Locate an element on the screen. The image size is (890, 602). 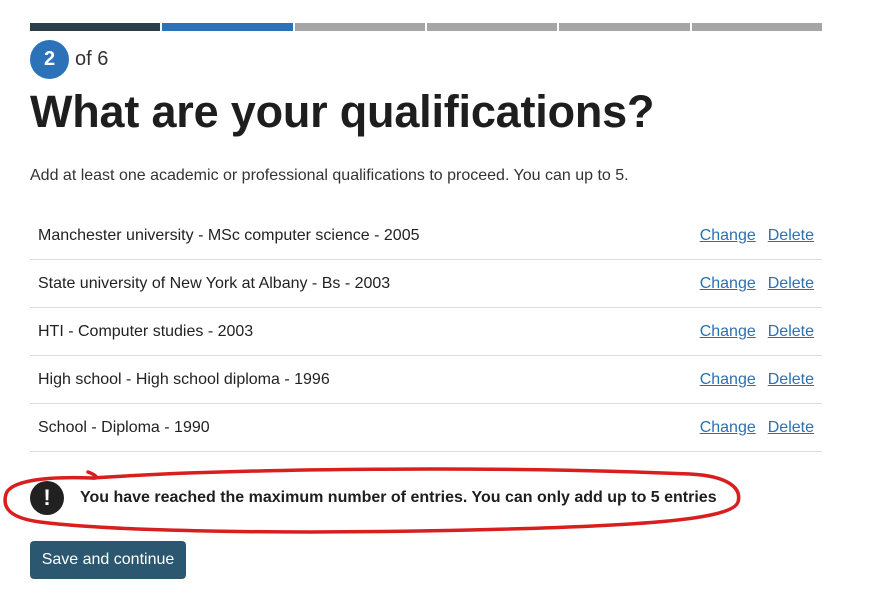
step-indicator: 2 of 6 is located at coordinates (69, 59).